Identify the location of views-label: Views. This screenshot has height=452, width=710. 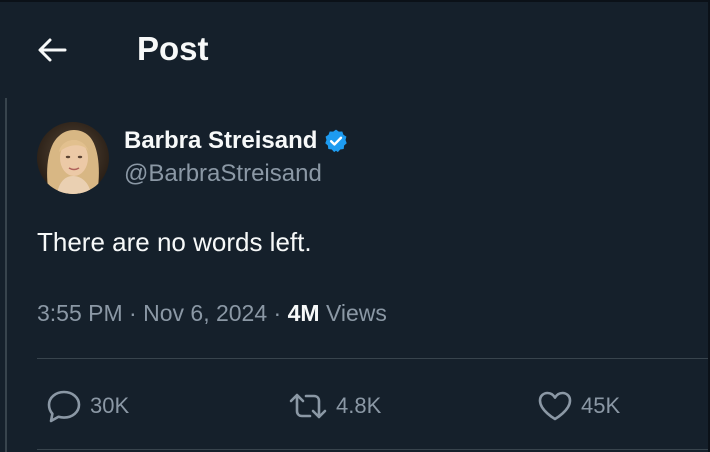
(356, 313).